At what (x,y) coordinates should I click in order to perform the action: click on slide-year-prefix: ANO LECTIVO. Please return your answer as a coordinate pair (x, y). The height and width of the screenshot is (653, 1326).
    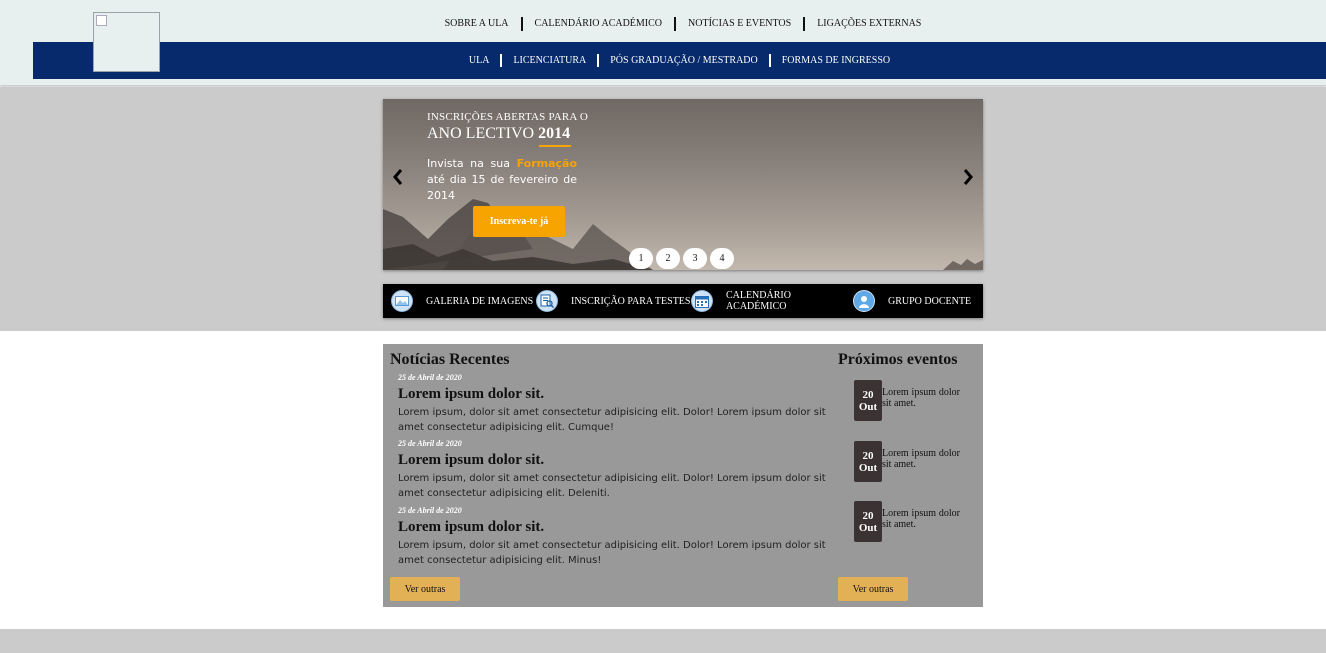
    Looking at the image, I should click on (481, 133).